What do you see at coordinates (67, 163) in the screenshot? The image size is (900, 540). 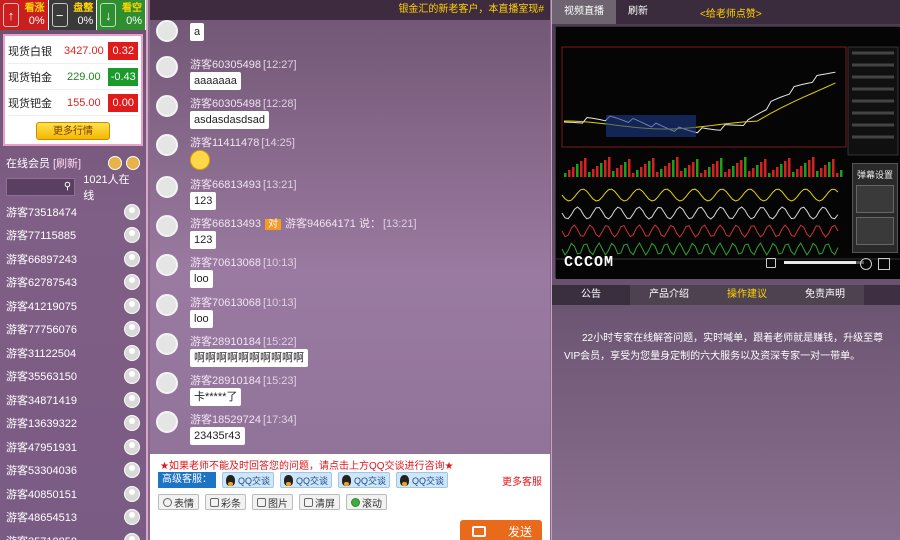 I see `members-refresh-link: [刷新]` at bounding box center [67, 163].